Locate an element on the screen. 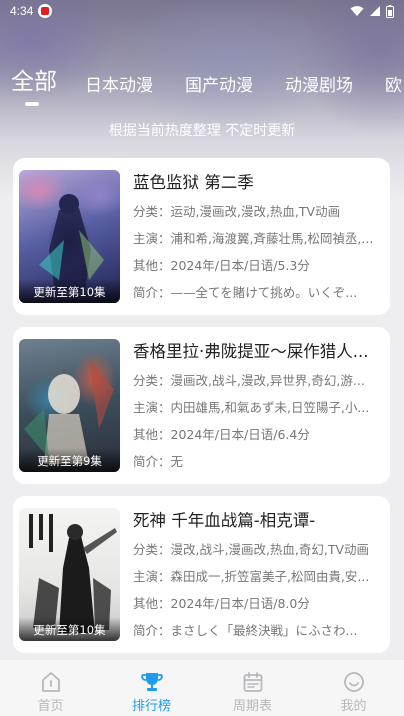 Image resolution: width=404 pixels, height=716 pixels. status-bar: 4:34 is located at coordinates (202, 11).